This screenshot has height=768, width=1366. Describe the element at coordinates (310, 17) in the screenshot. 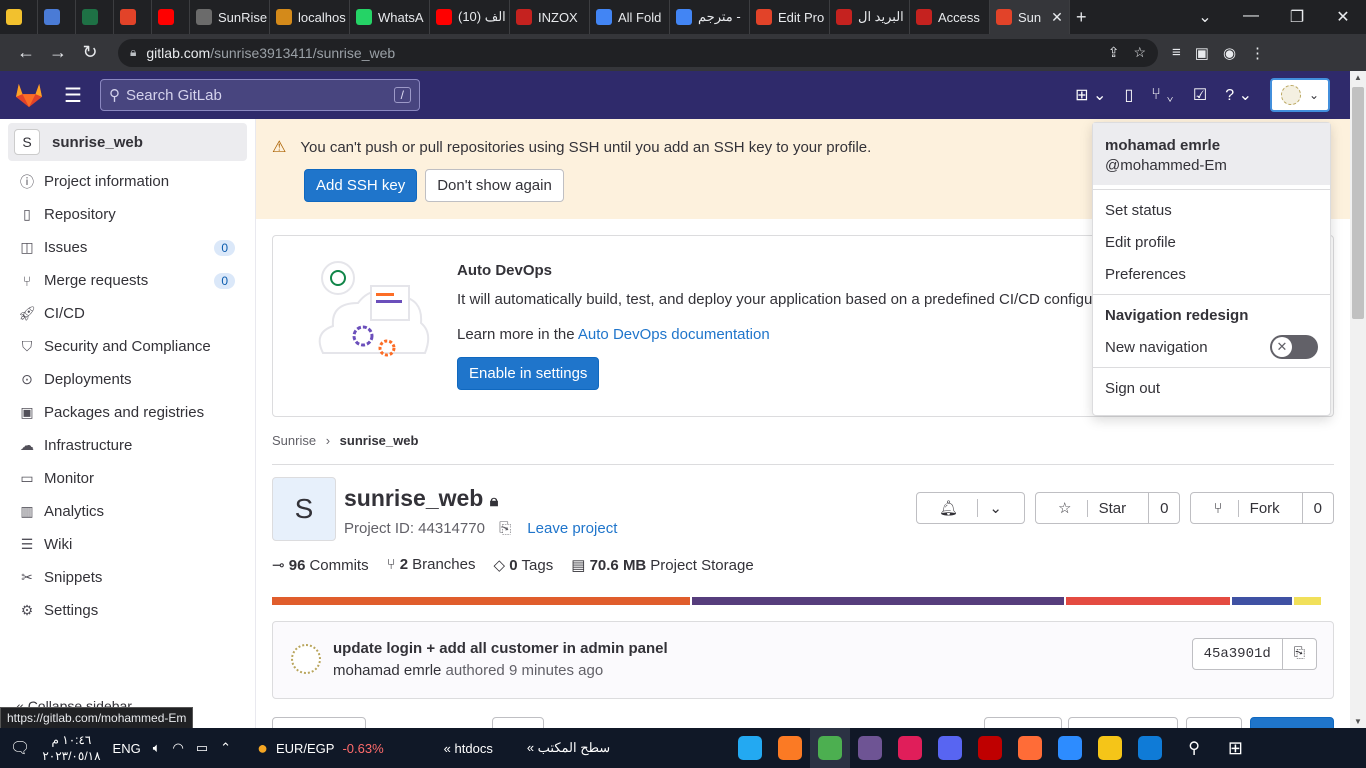

I see `browser-tab: localhos` at that location.